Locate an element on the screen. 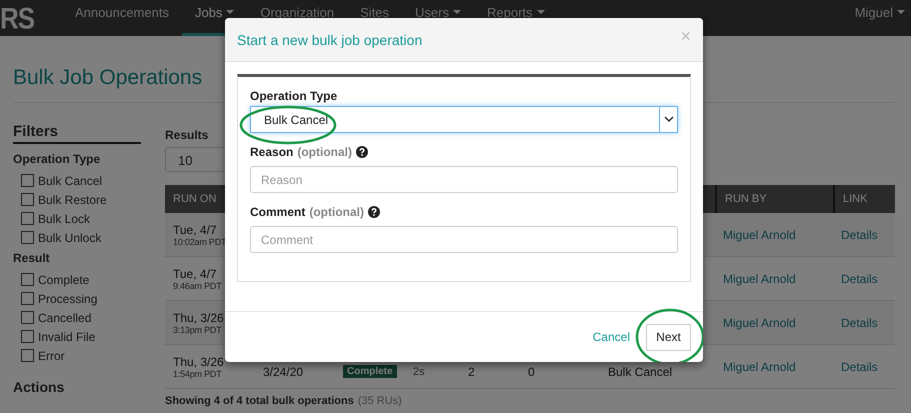 The image size is (911, 413). checkbox-label: Invalid File is located at coordinates (67, 337).